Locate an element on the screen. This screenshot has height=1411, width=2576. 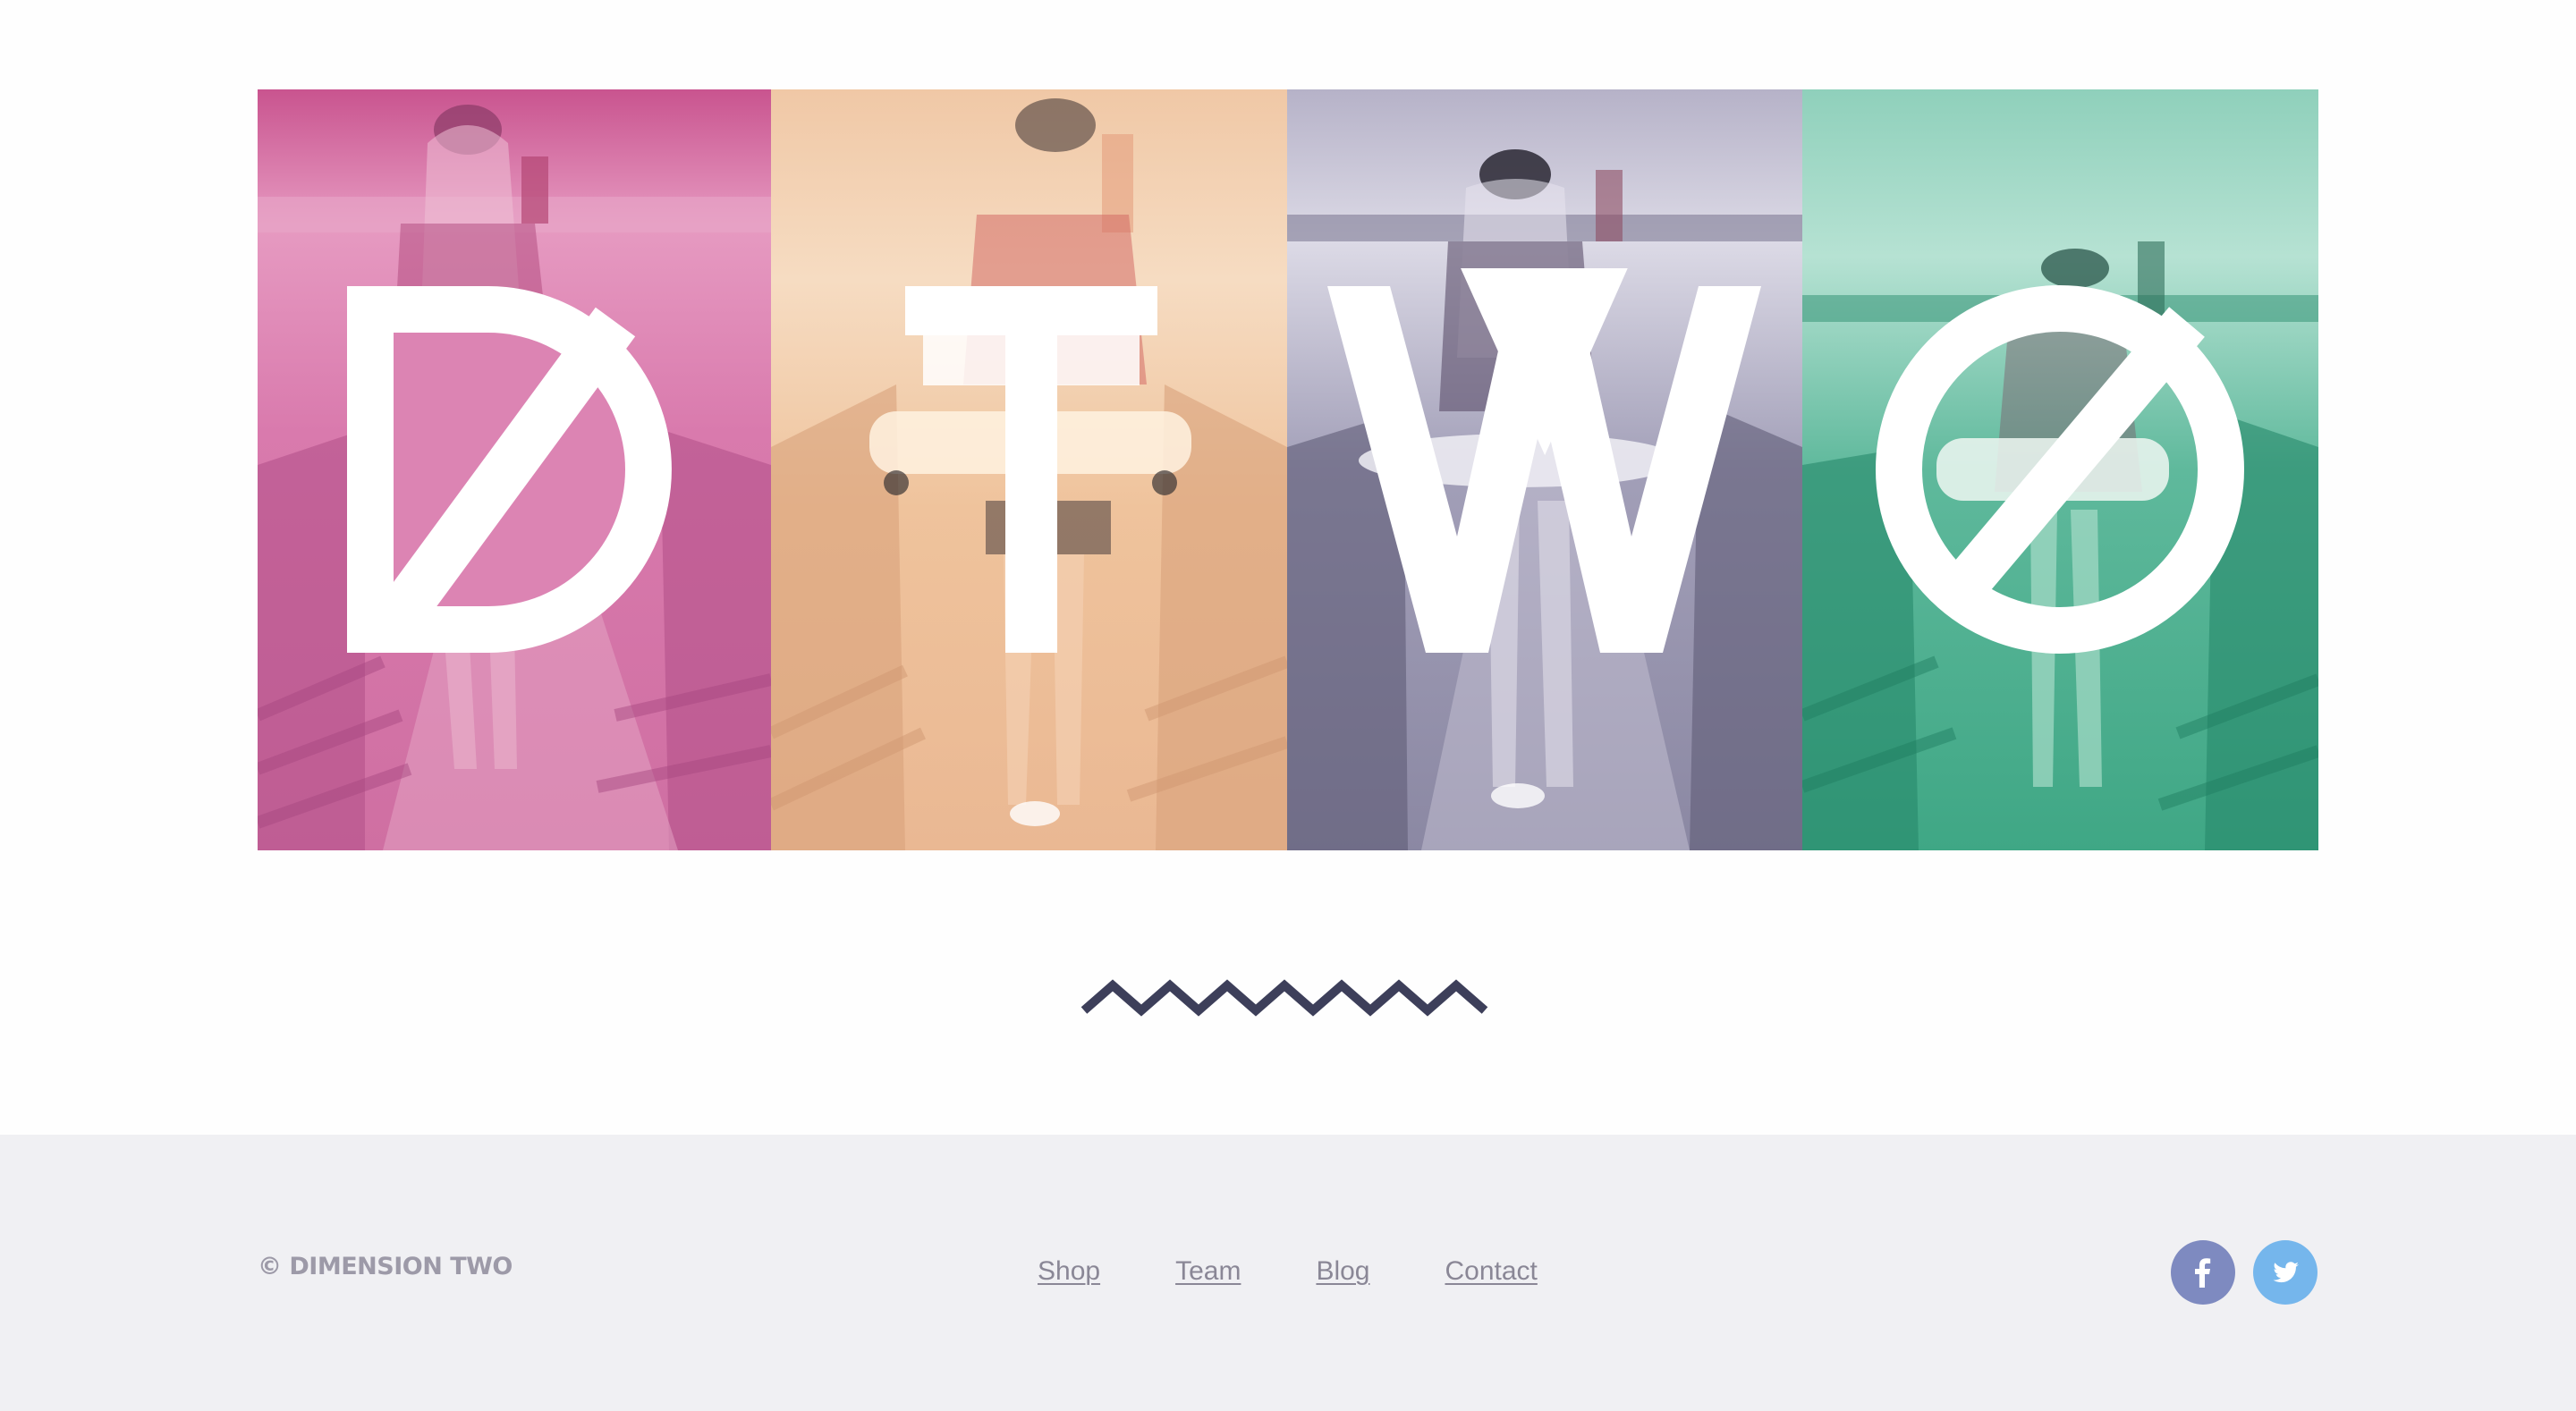
hero-panel-o: O is located at coordinates (2060, 469).